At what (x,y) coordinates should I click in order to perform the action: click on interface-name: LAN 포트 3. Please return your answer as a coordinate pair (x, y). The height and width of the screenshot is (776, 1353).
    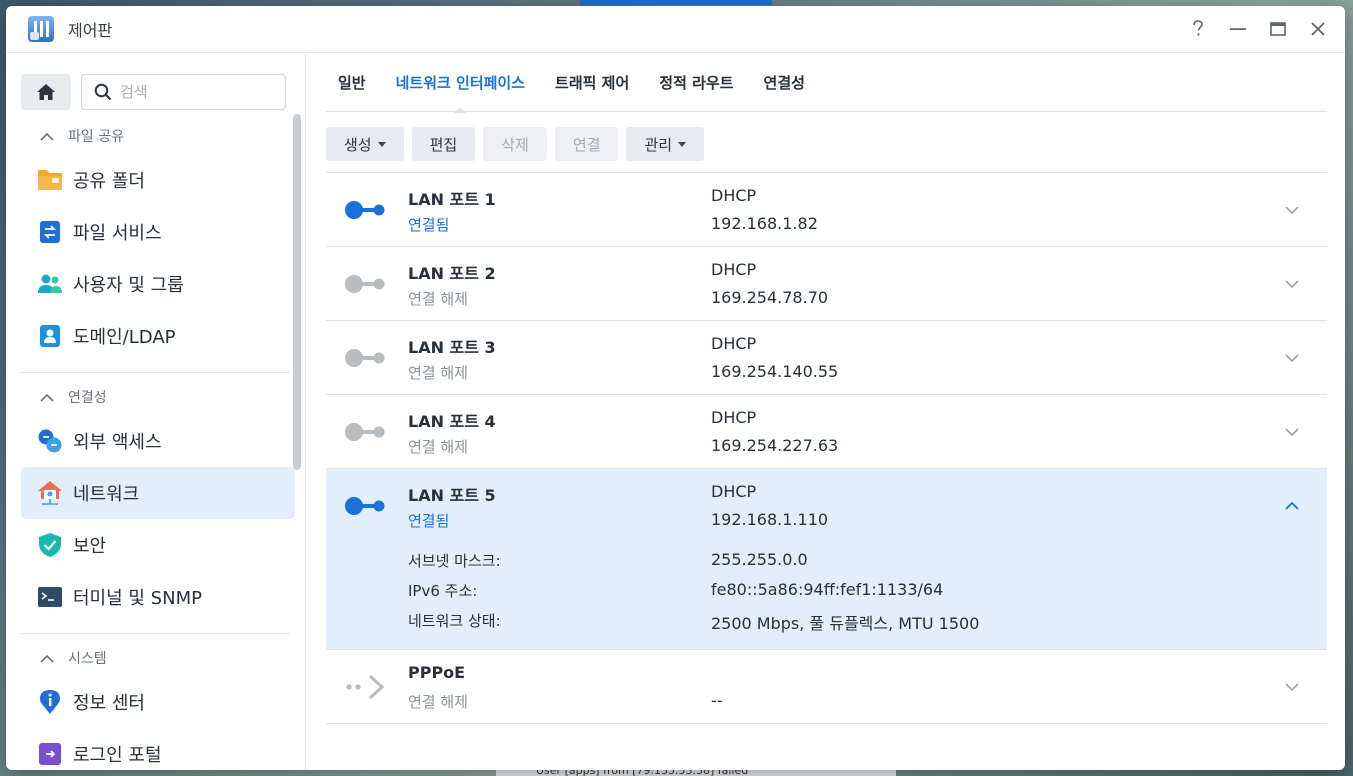
    Looking at the image, I should click on (452, 347).